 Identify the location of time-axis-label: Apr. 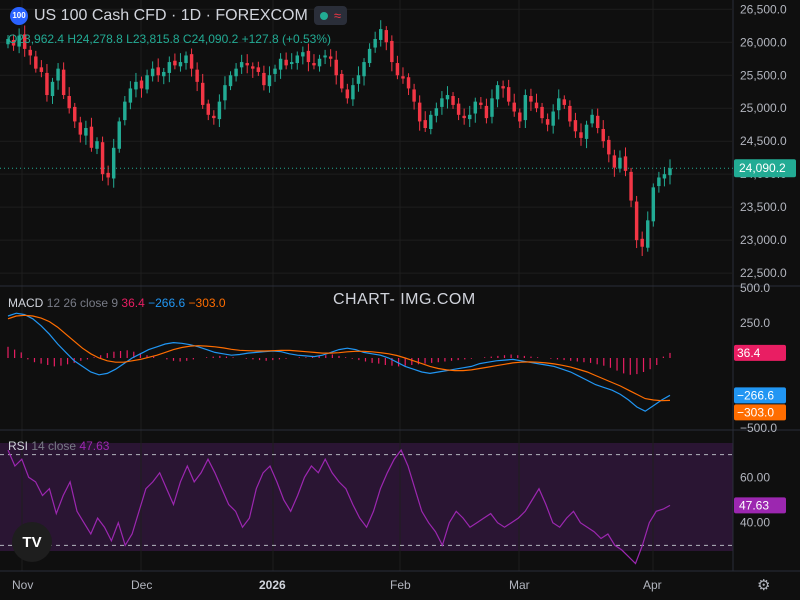
(652, 585).